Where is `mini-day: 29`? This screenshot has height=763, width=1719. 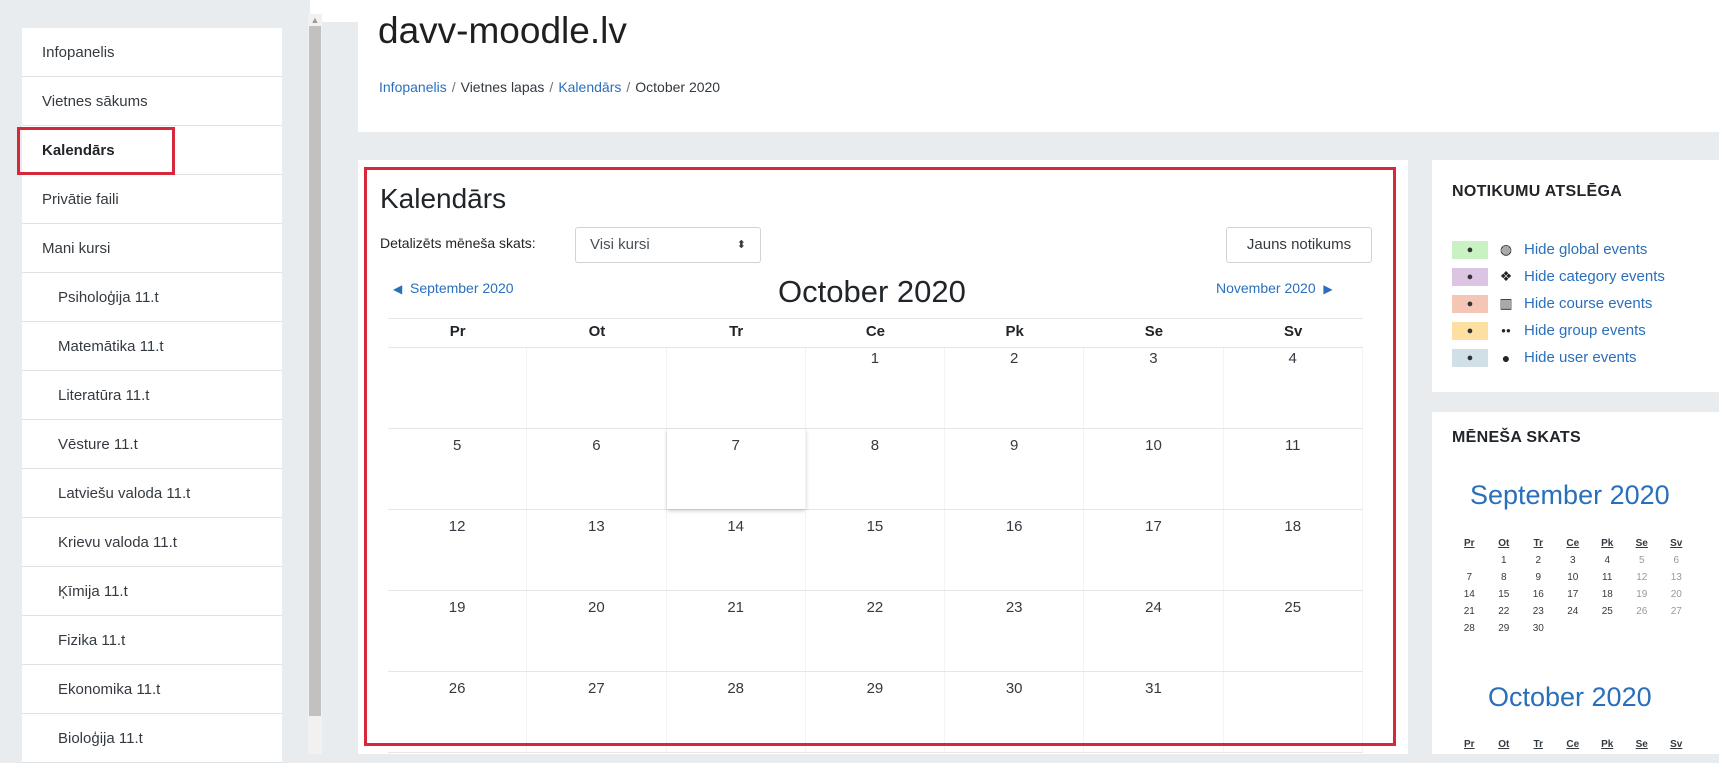
mini-day: 29 is located at coordinates (1504, 628).